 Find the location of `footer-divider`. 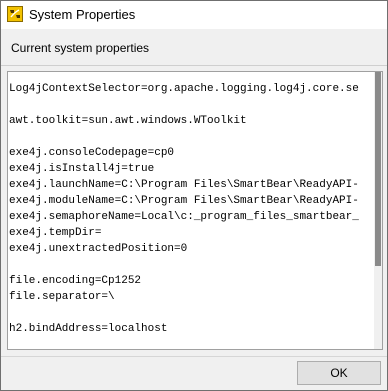

footer-divider is located at coordinates (194, 356).